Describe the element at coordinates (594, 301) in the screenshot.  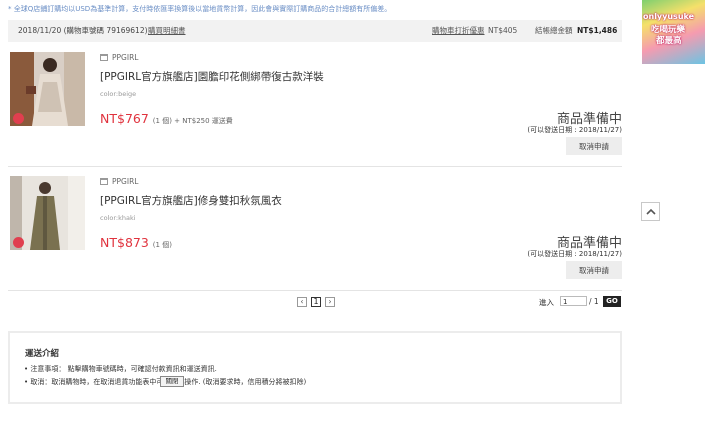
I see `page-total: / 1` at that location.